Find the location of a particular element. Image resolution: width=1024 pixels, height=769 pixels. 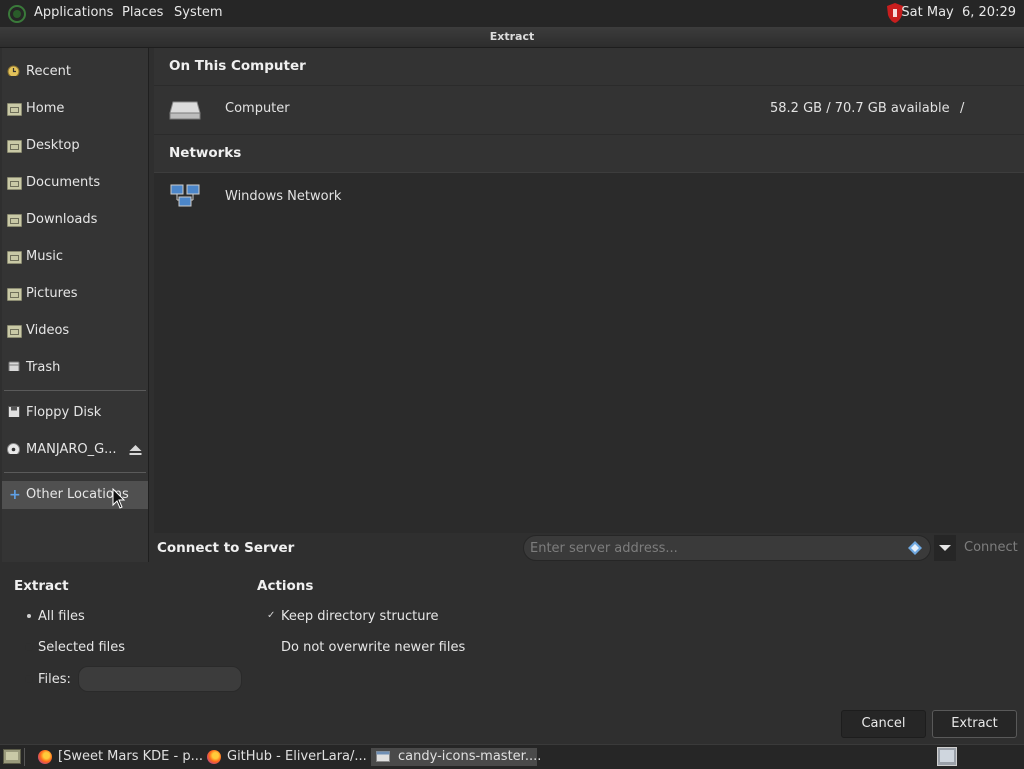

sidebar-item-label: Downloads is located at coordinates (62, 219).